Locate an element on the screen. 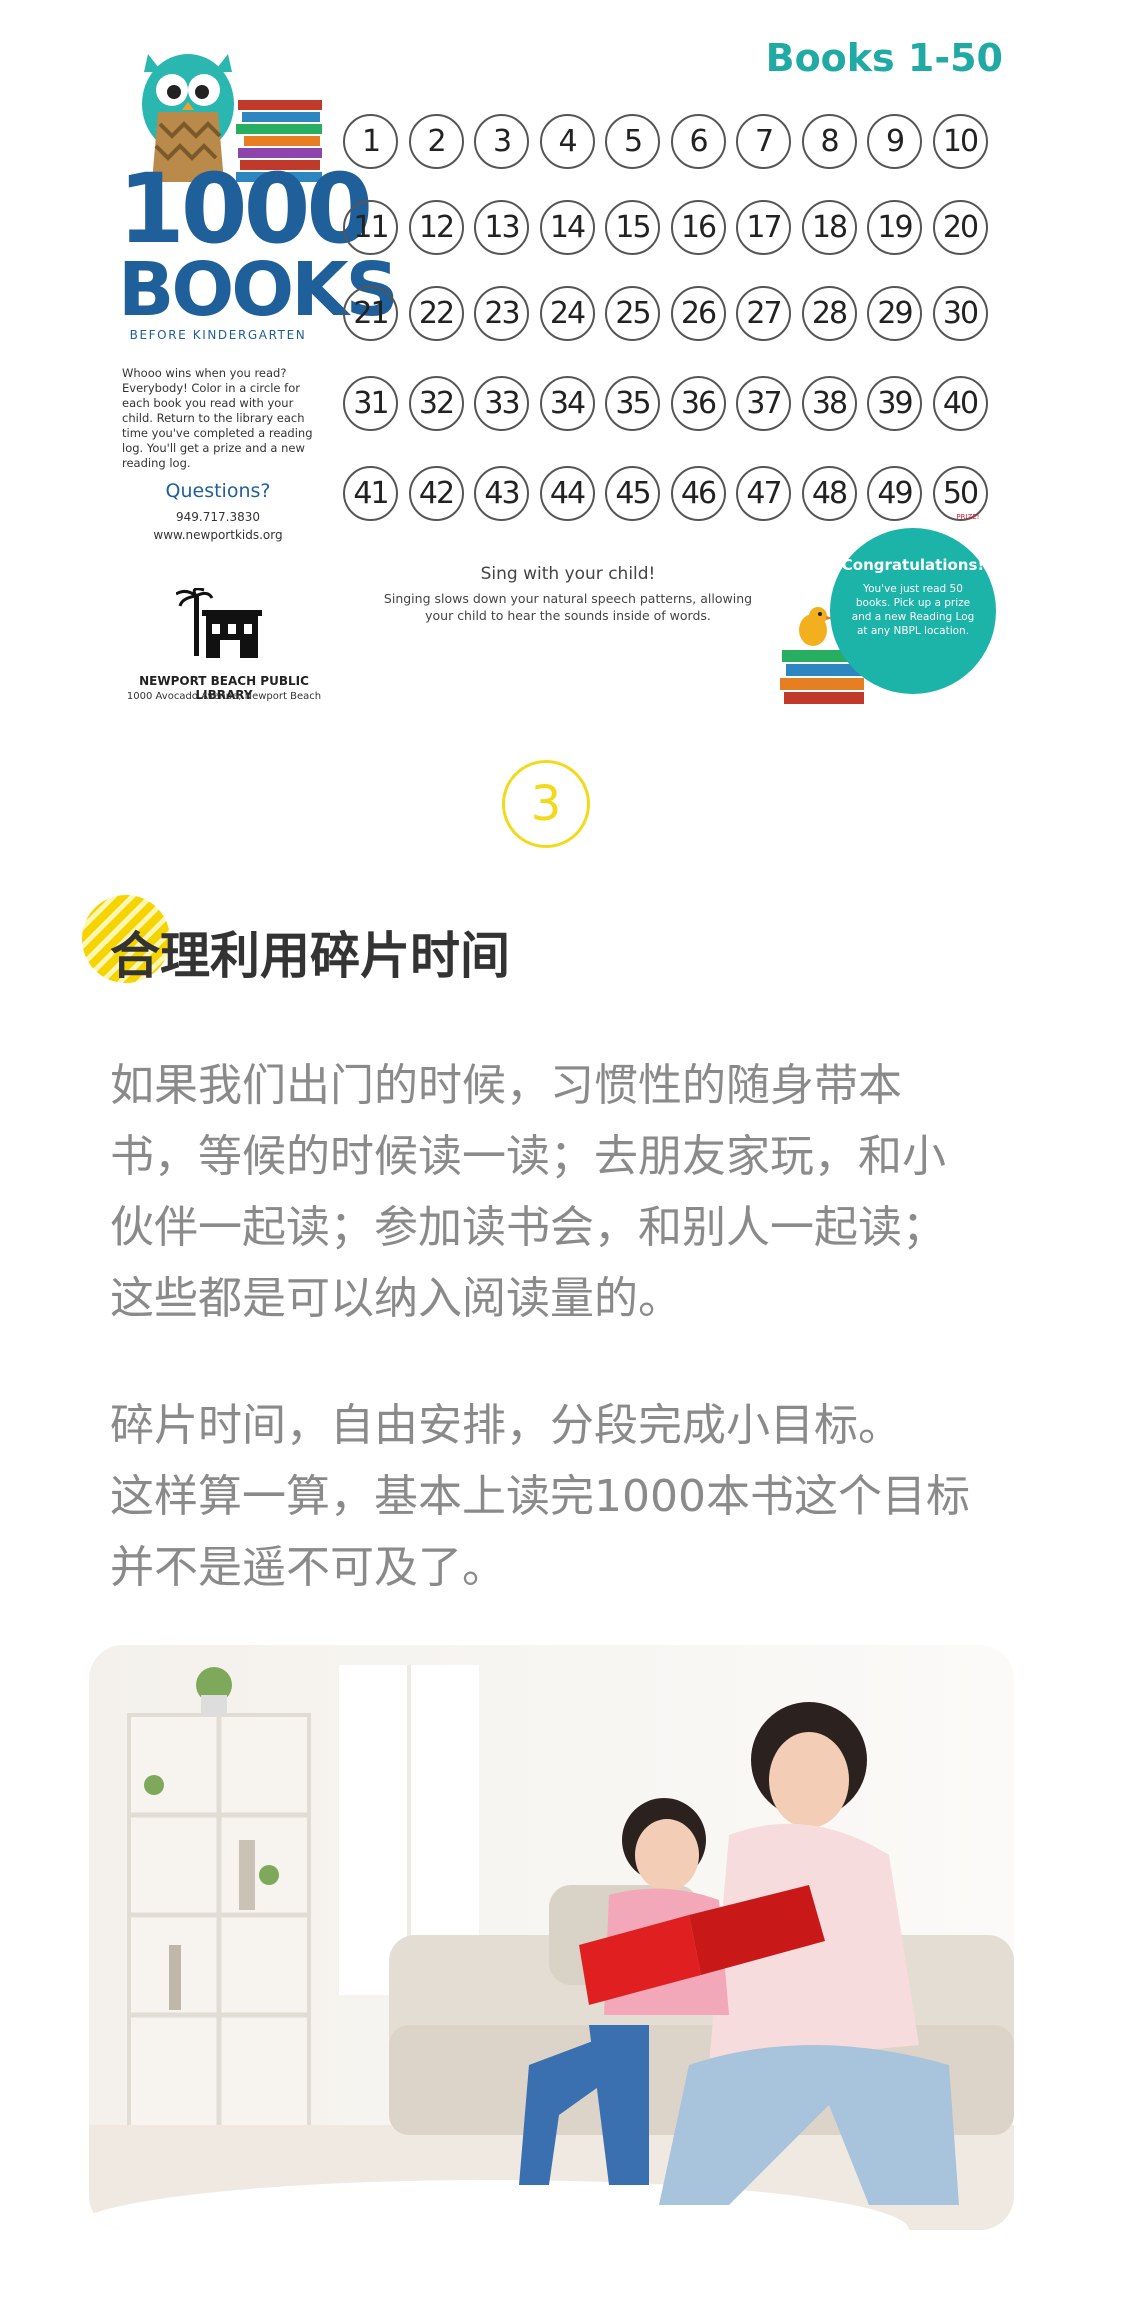 The image size is (1125, 2315). paragraph-line: 书，等候的时候读一读；去朋友家玩，和小 is located at coordinates (528, 1156).